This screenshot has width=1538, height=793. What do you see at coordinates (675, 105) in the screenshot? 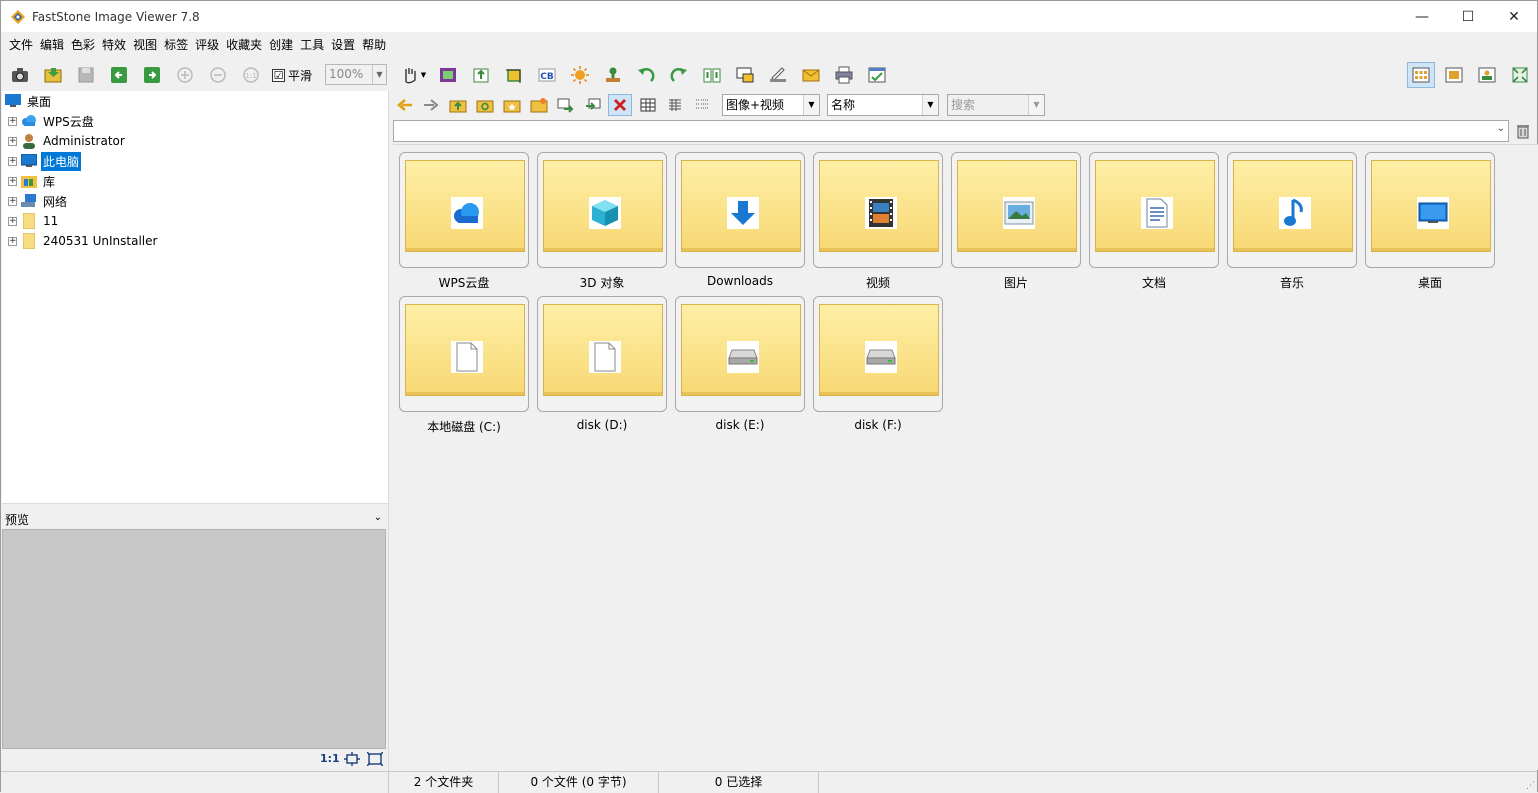
I see `list-view-button` at bounding box center [675, 105].